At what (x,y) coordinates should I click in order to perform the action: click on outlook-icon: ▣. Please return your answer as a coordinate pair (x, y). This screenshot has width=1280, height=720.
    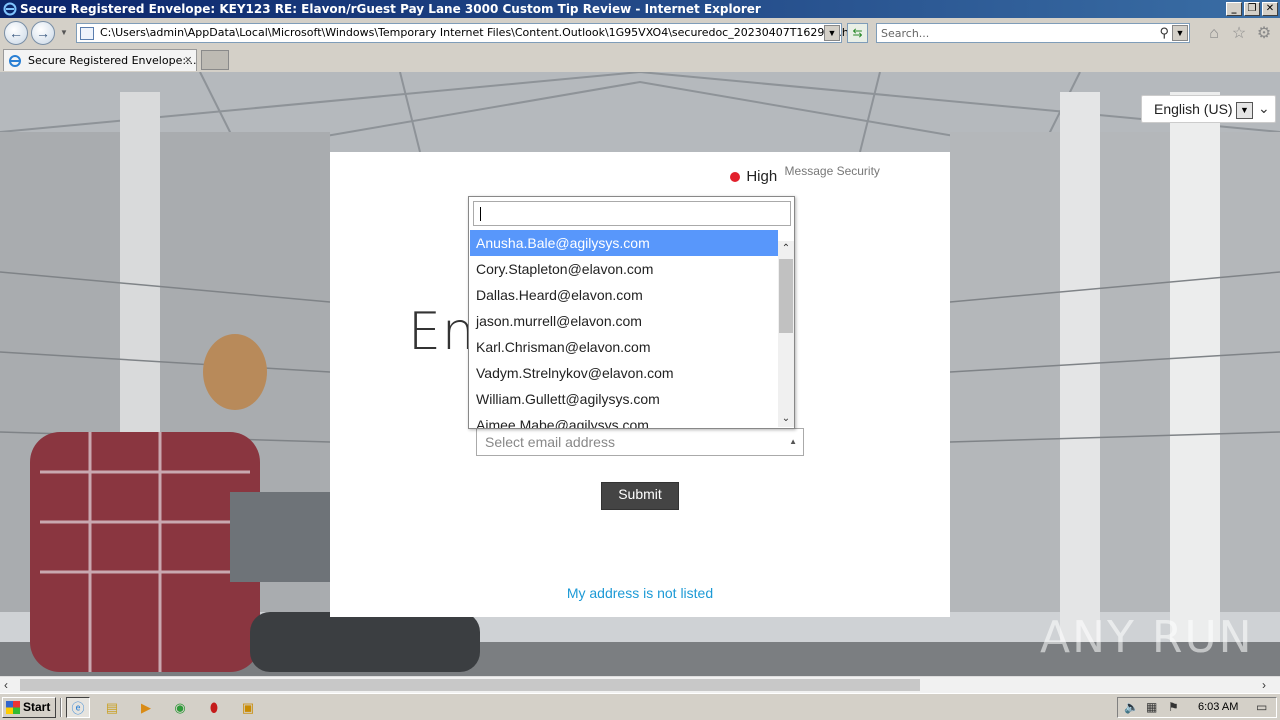
    Looking at the image, I should click on (248, 707).